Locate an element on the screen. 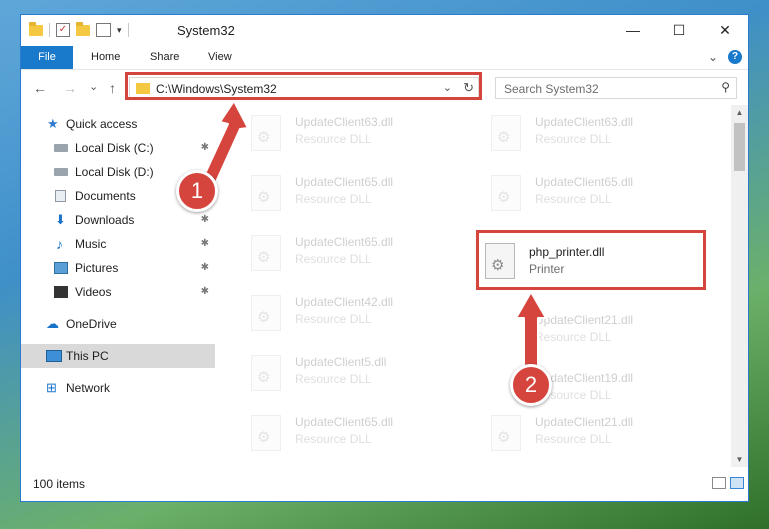  sidebar-item-pictures: Pictures ✱ is located at coordinates (118, 268).